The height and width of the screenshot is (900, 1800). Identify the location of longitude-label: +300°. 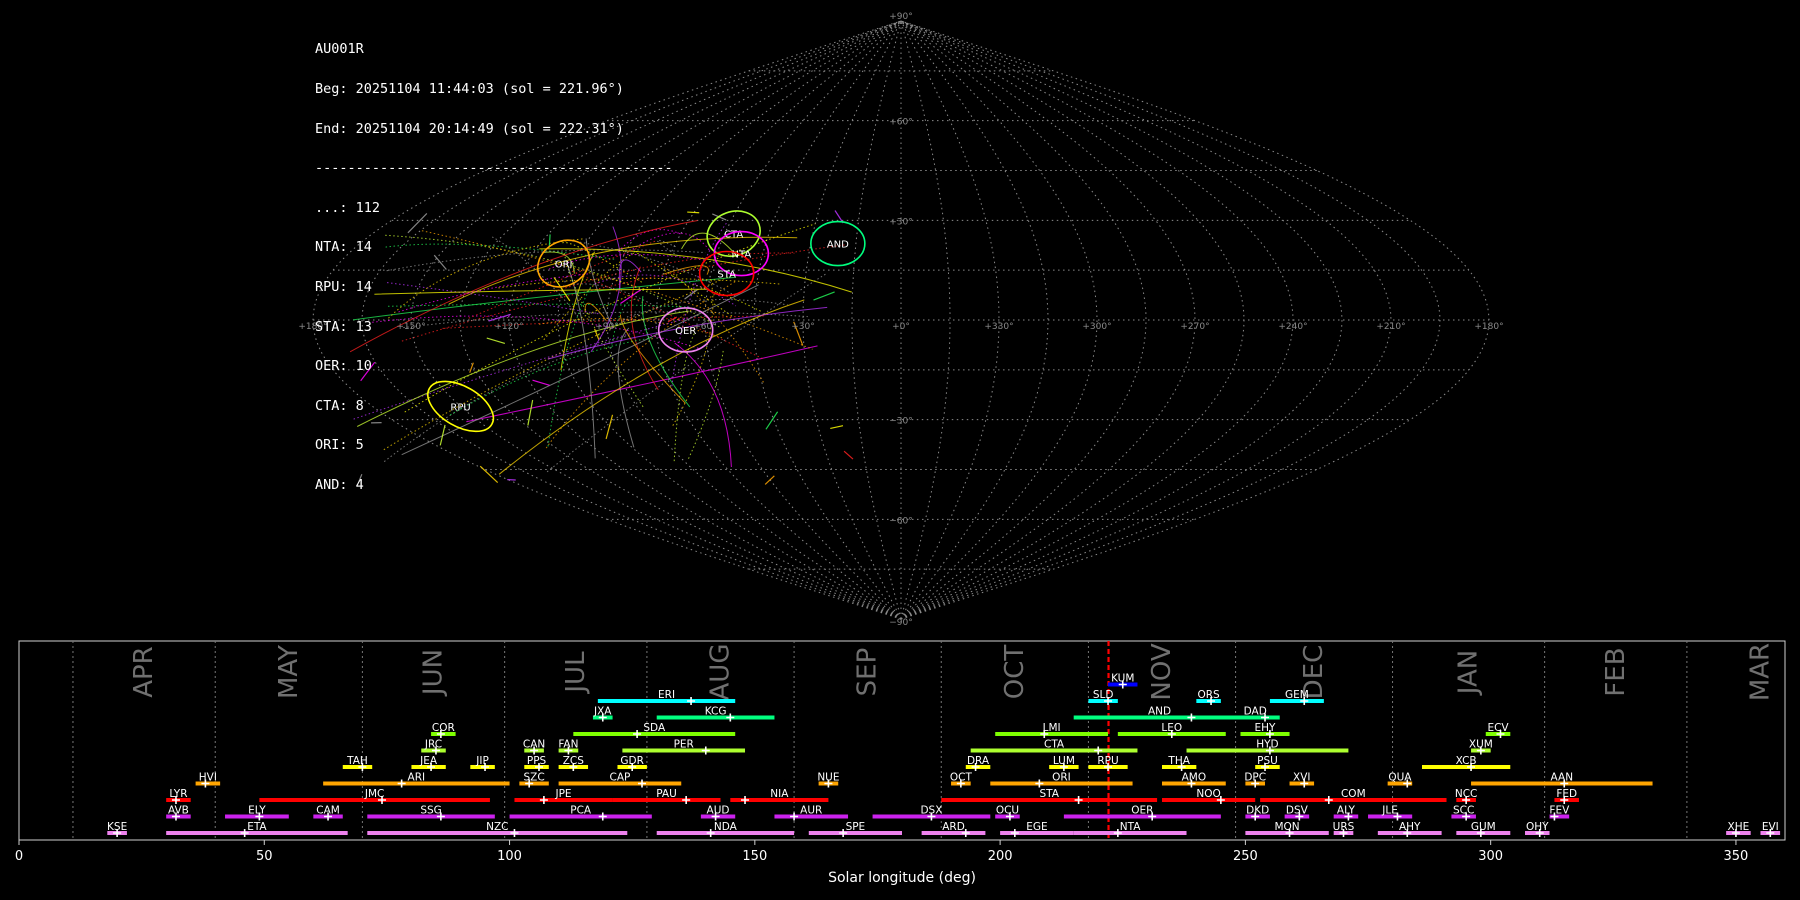
(1096, 327).